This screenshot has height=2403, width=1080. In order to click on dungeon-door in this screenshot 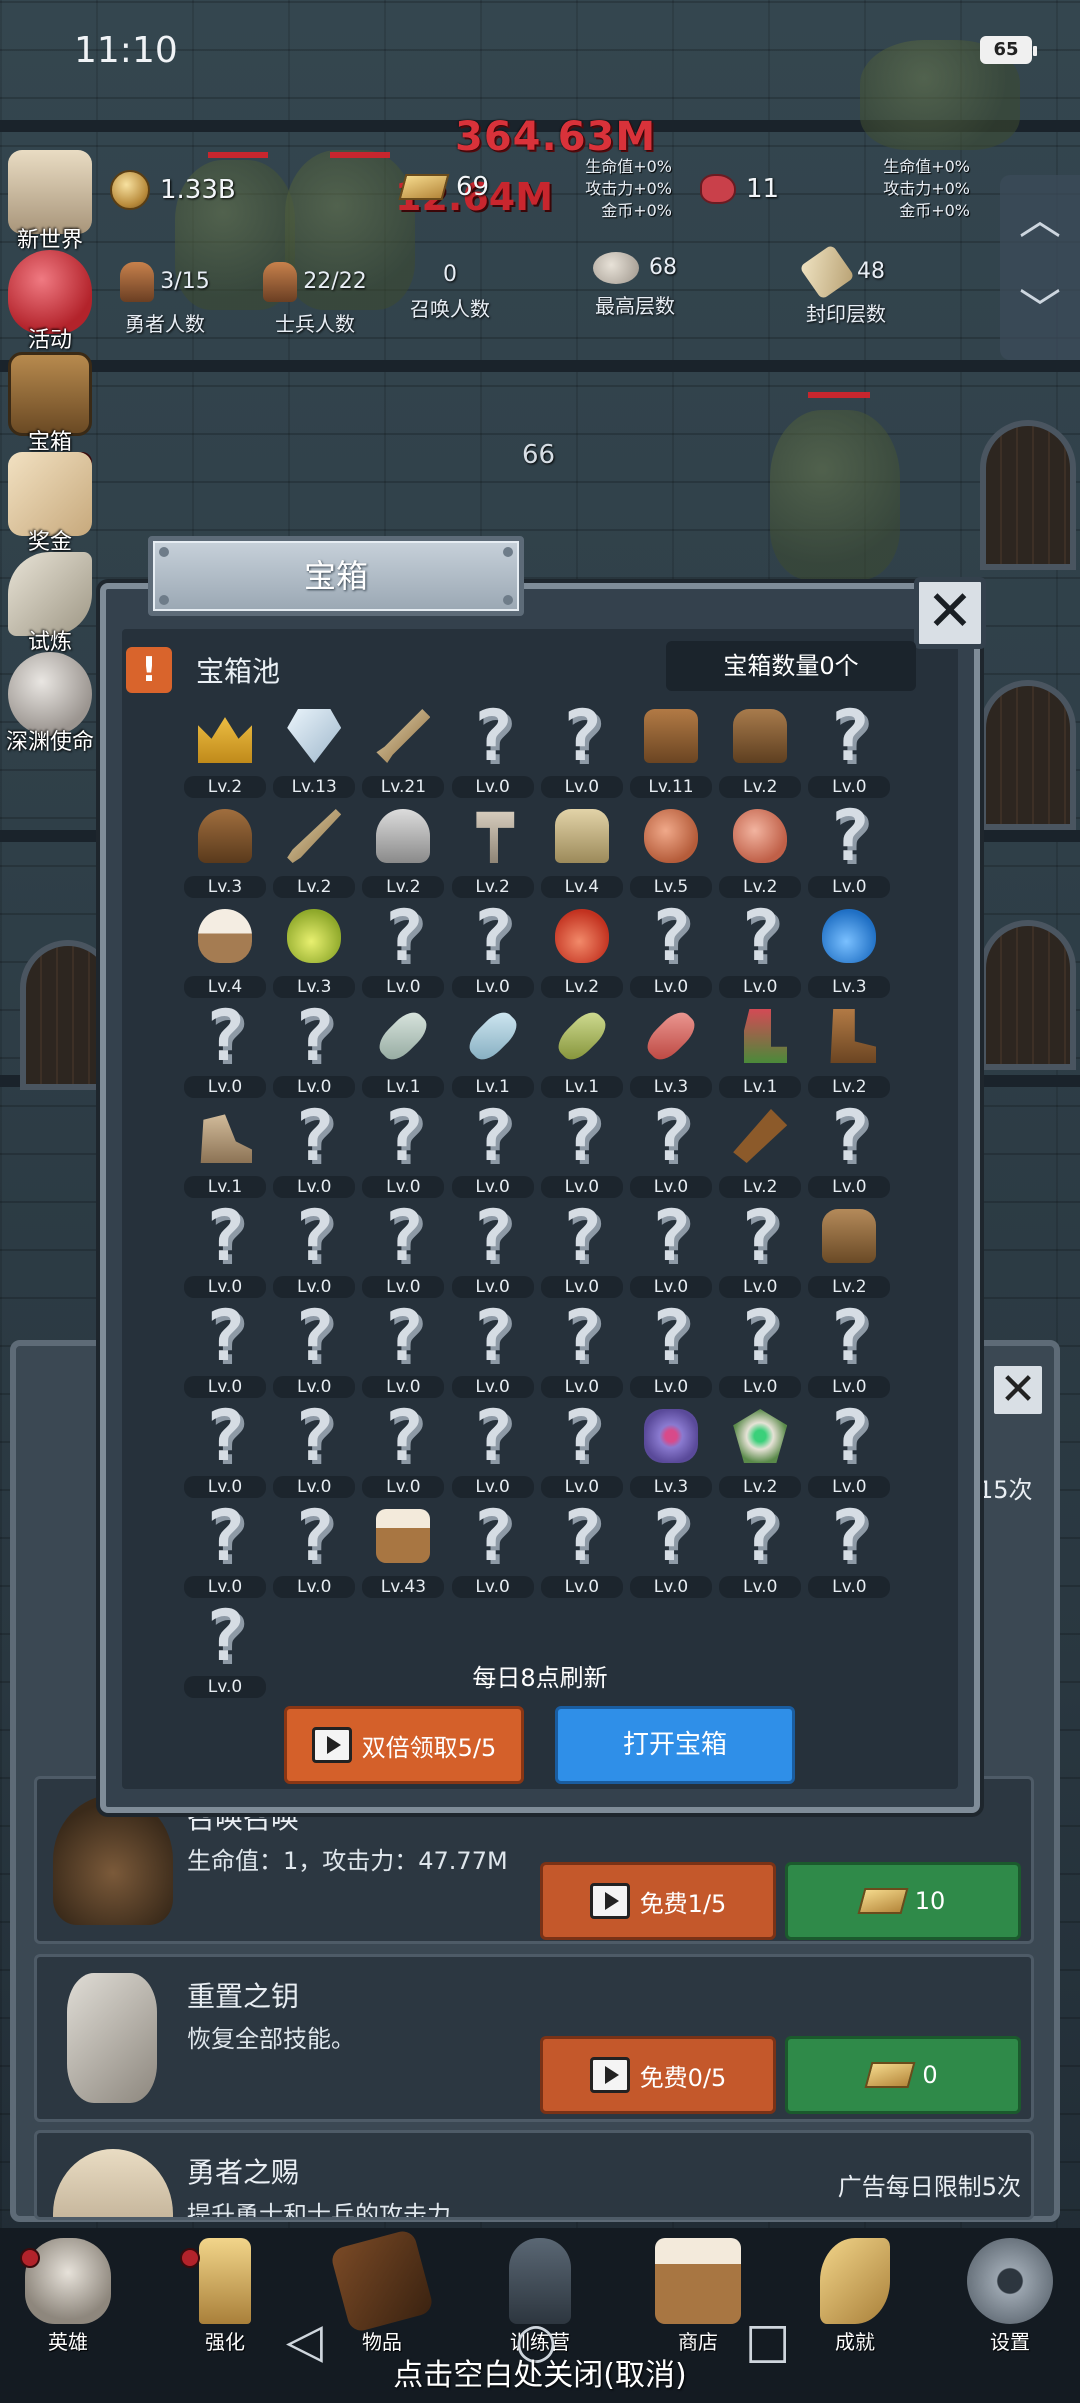, I will do `click(1028, 495)`.